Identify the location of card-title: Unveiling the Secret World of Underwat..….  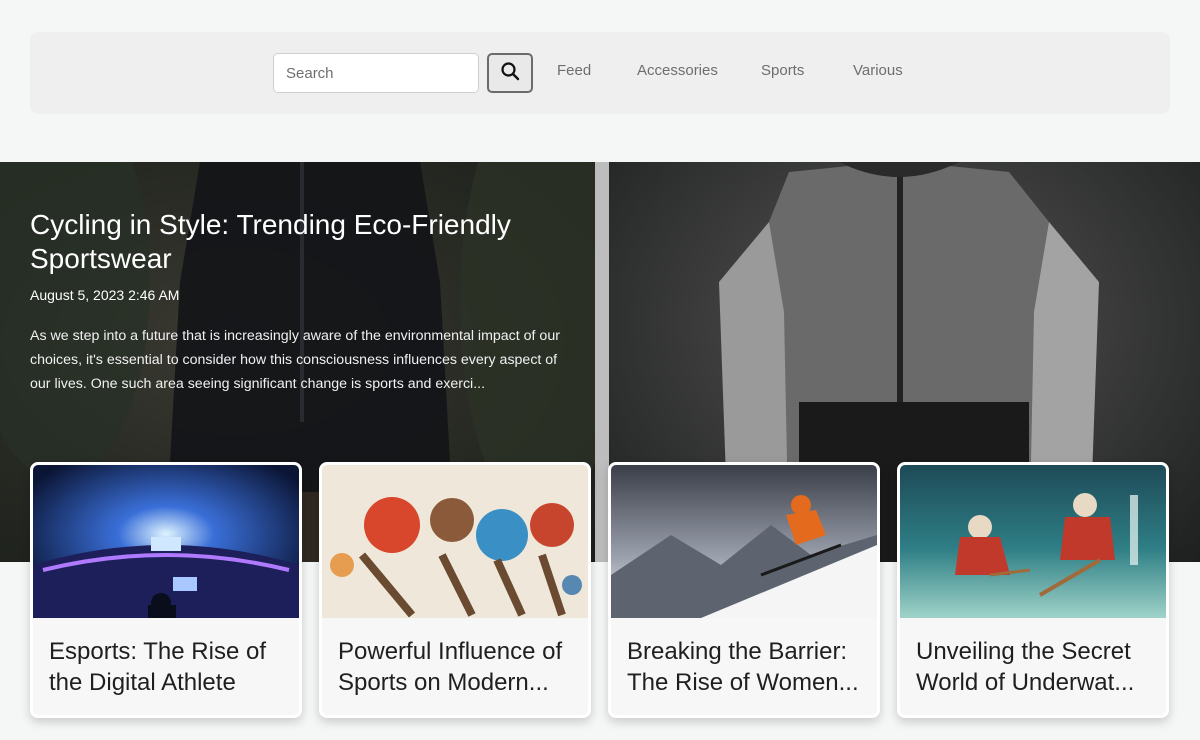
(1033, 663).